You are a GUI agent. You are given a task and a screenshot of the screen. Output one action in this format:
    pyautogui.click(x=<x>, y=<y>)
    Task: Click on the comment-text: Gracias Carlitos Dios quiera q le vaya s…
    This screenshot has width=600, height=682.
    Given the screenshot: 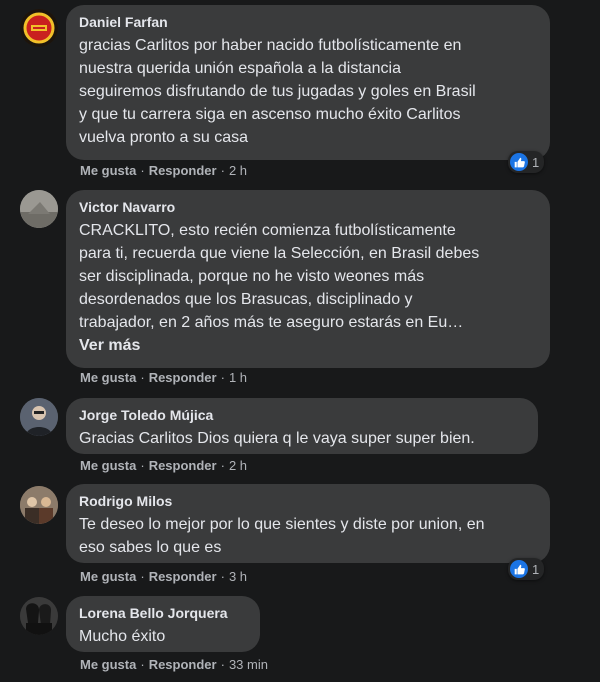 What is the action you would take?
    pyautogui.click(x=277, y=438)
    